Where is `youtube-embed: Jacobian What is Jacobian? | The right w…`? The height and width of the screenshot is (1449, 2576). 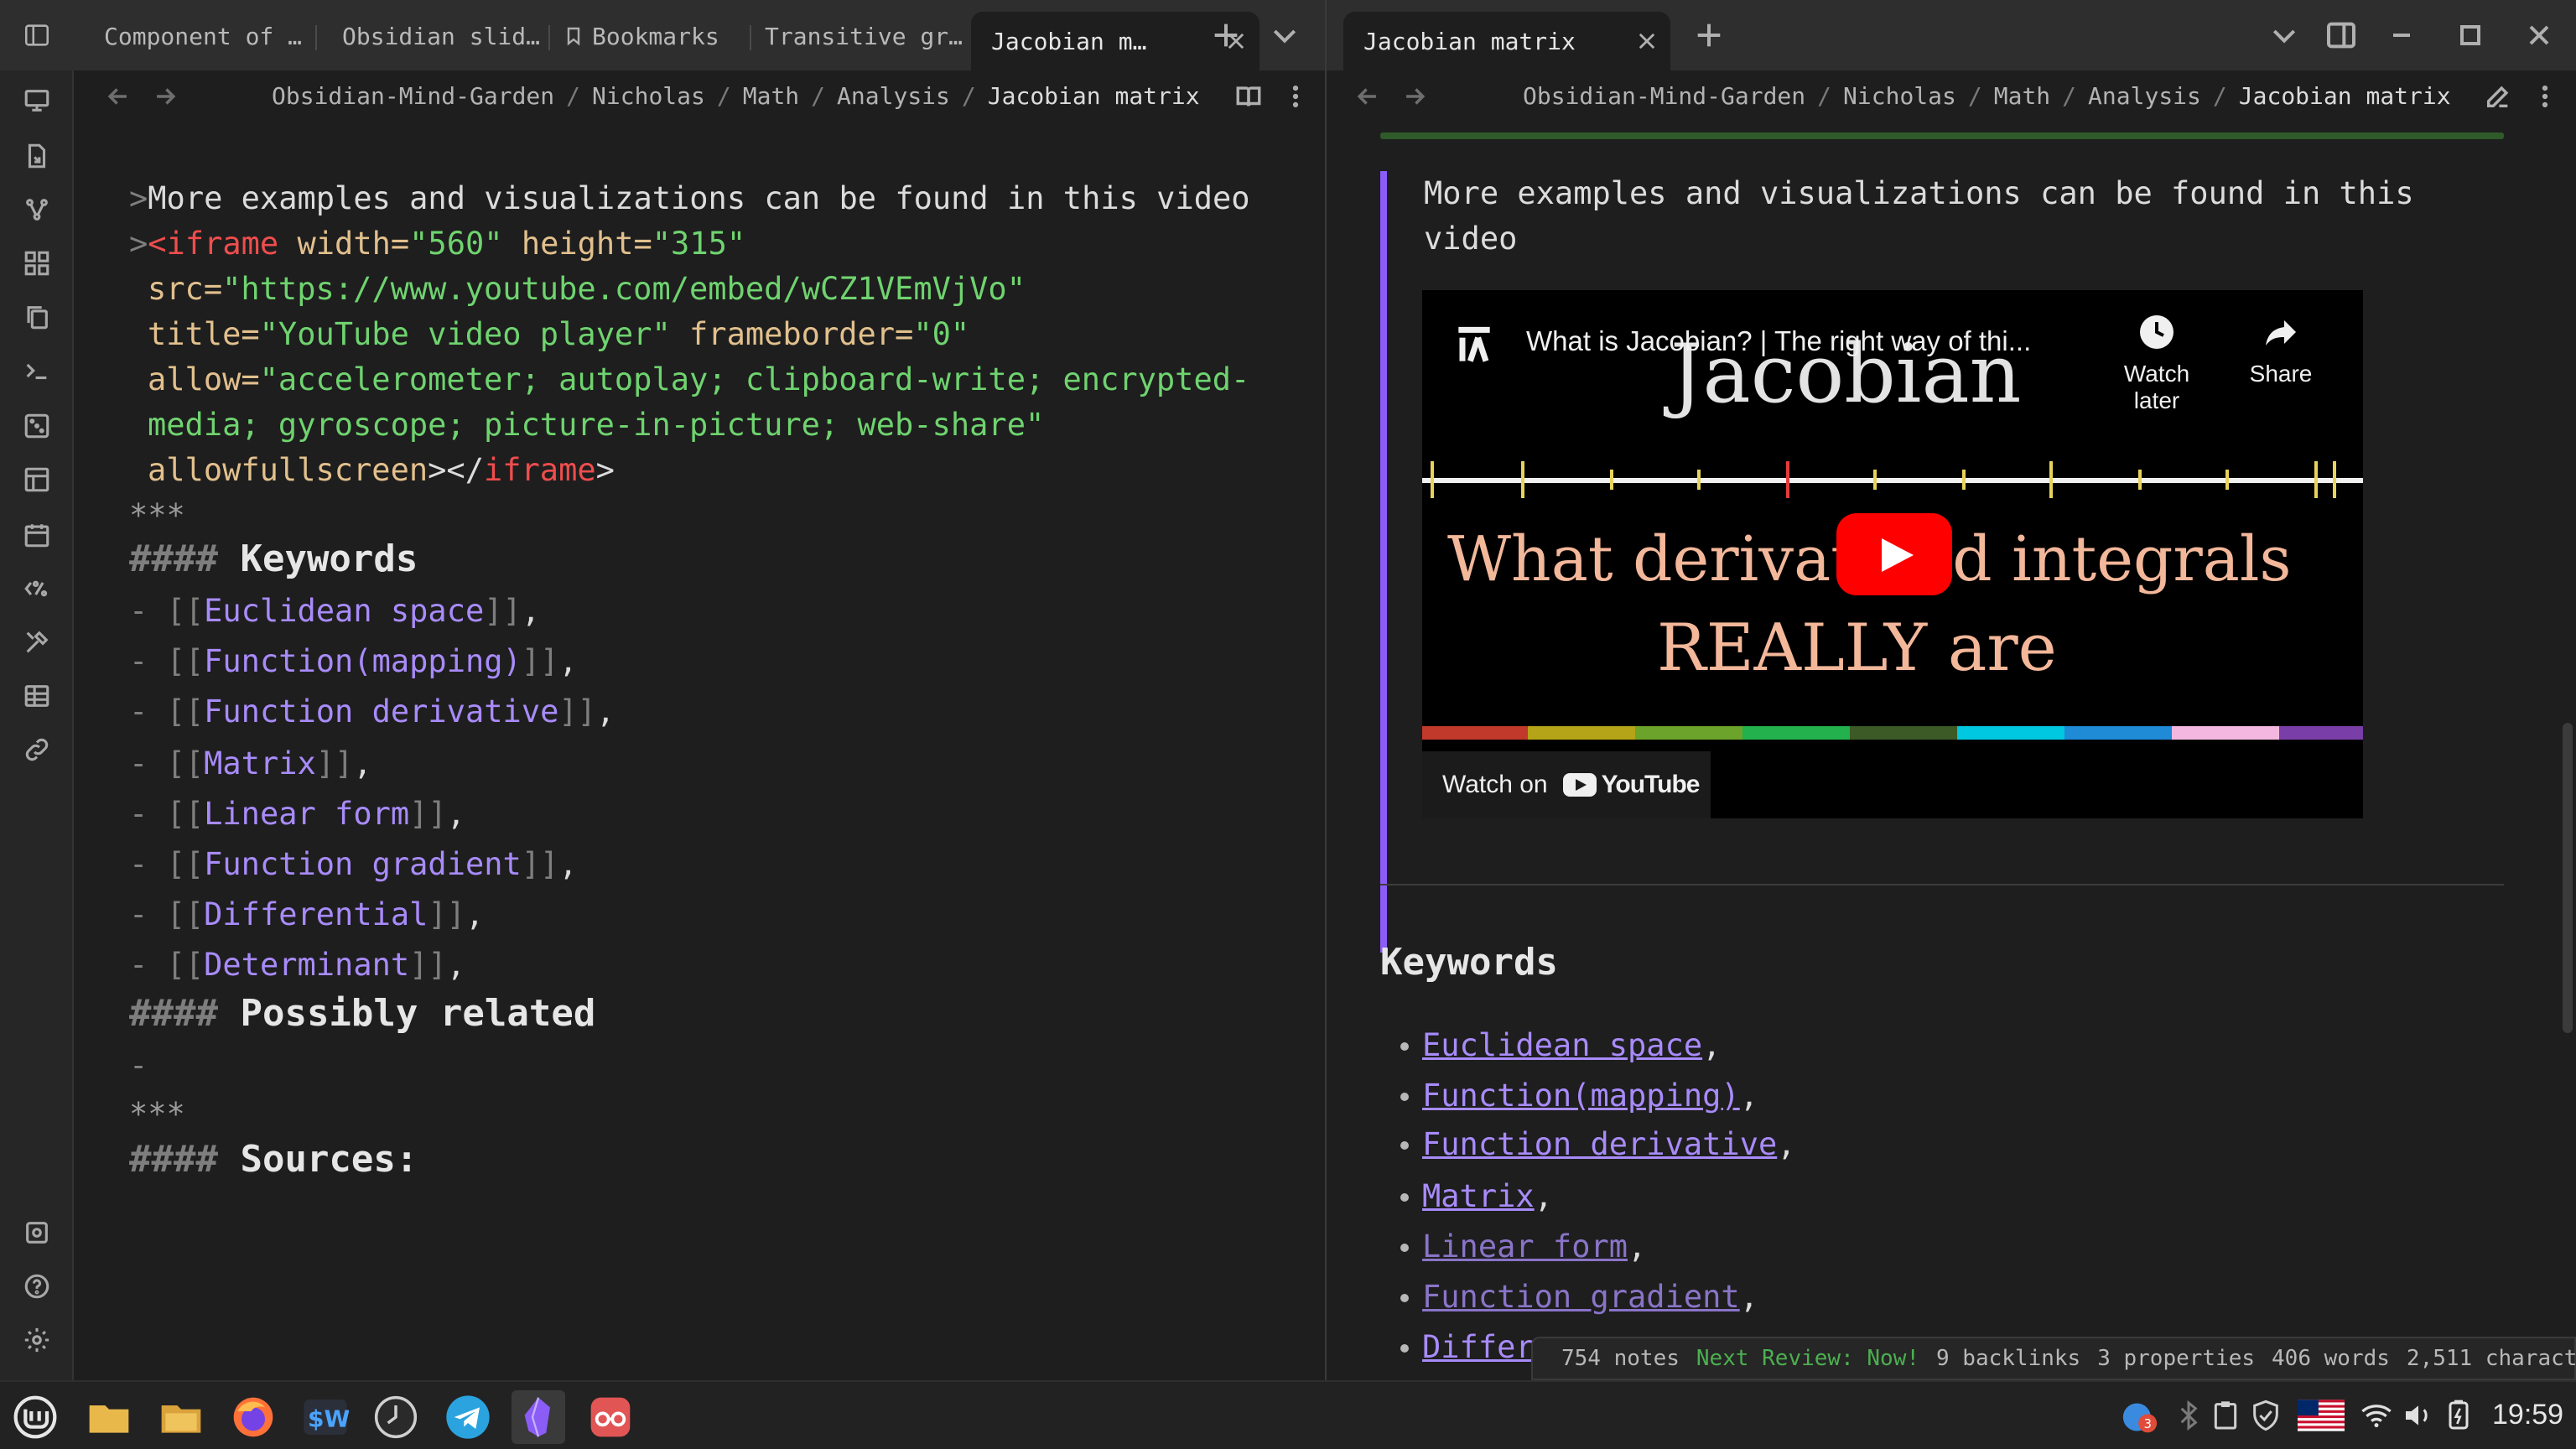
youtube-embed: Jacobian What is Jacobian? | The right w… is located at coordinates (1892, 554).